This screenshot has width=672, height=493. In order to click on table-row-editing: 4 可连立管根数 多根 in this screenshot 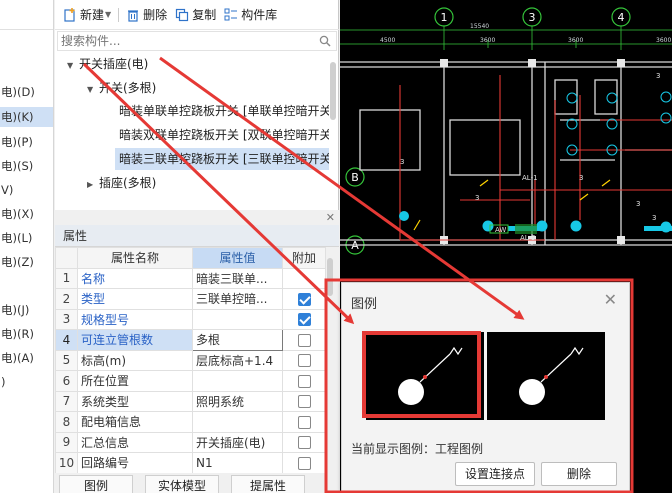, I will do `click(190, 340)`.